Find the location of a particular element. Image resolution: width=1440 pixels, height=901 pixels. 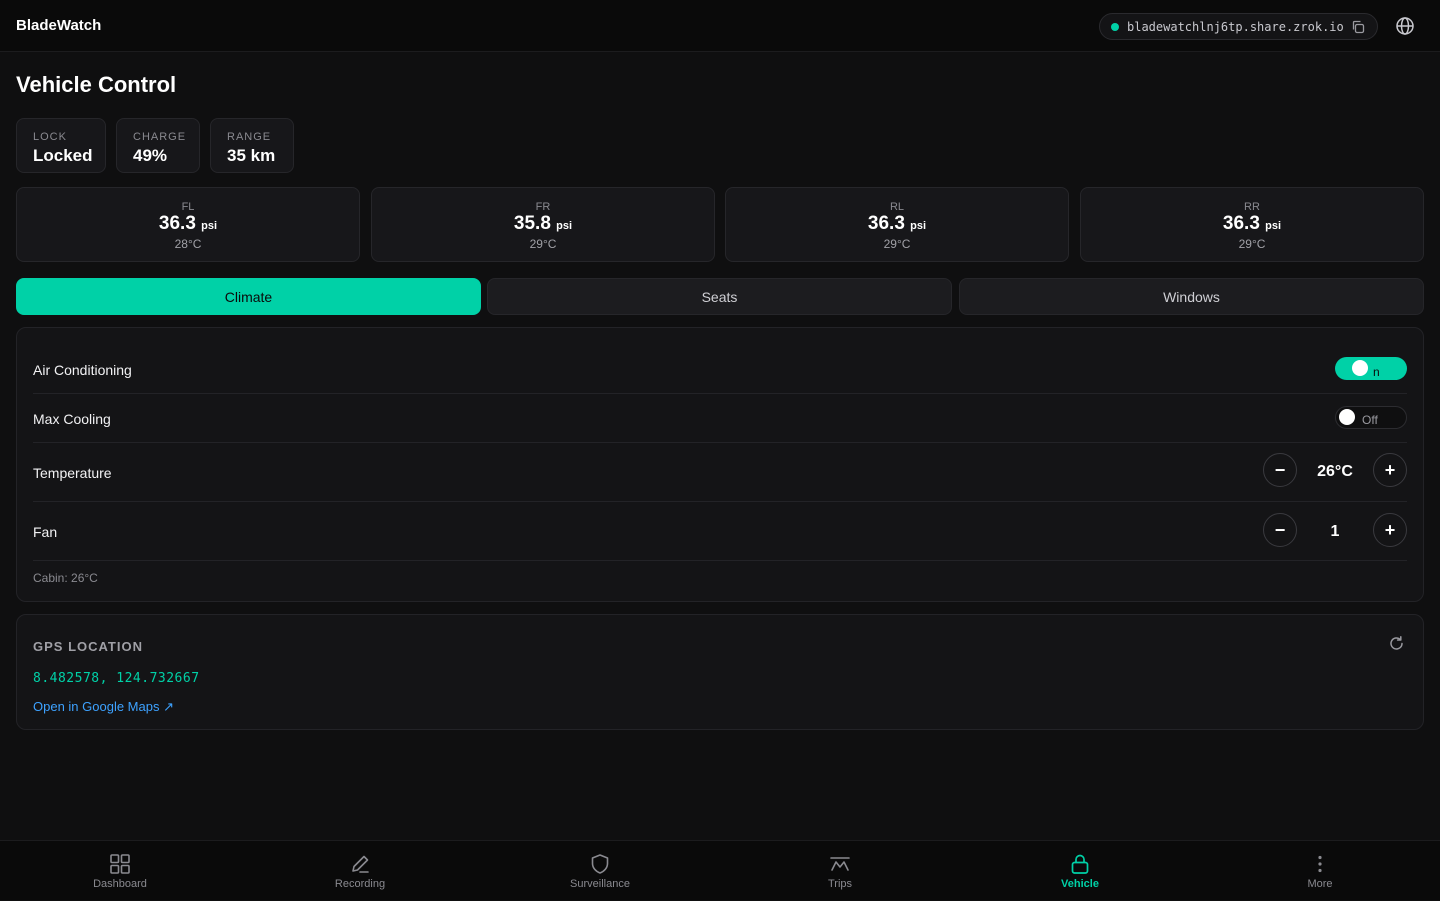

nav-label: Dashboard is located at coordinates (120, 884).